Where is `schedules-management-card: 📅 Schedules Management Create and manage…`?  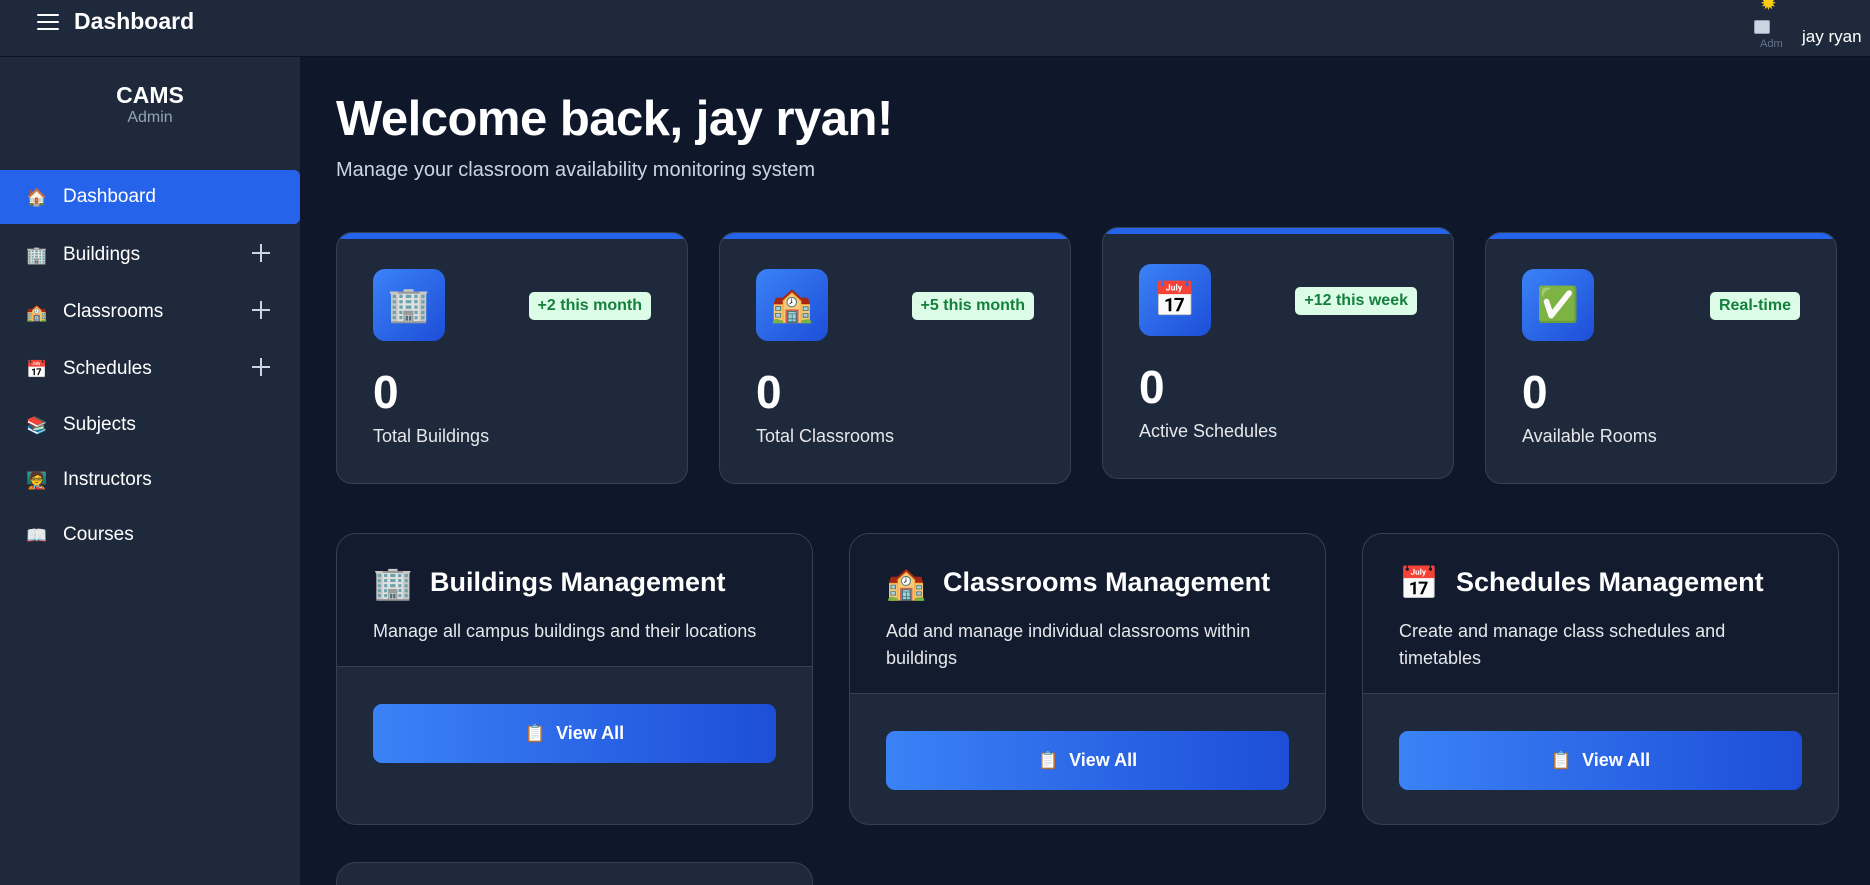 schedules-management-card: 📅 Schedules Management Create and manage… is located at coordinates (1600, 679).